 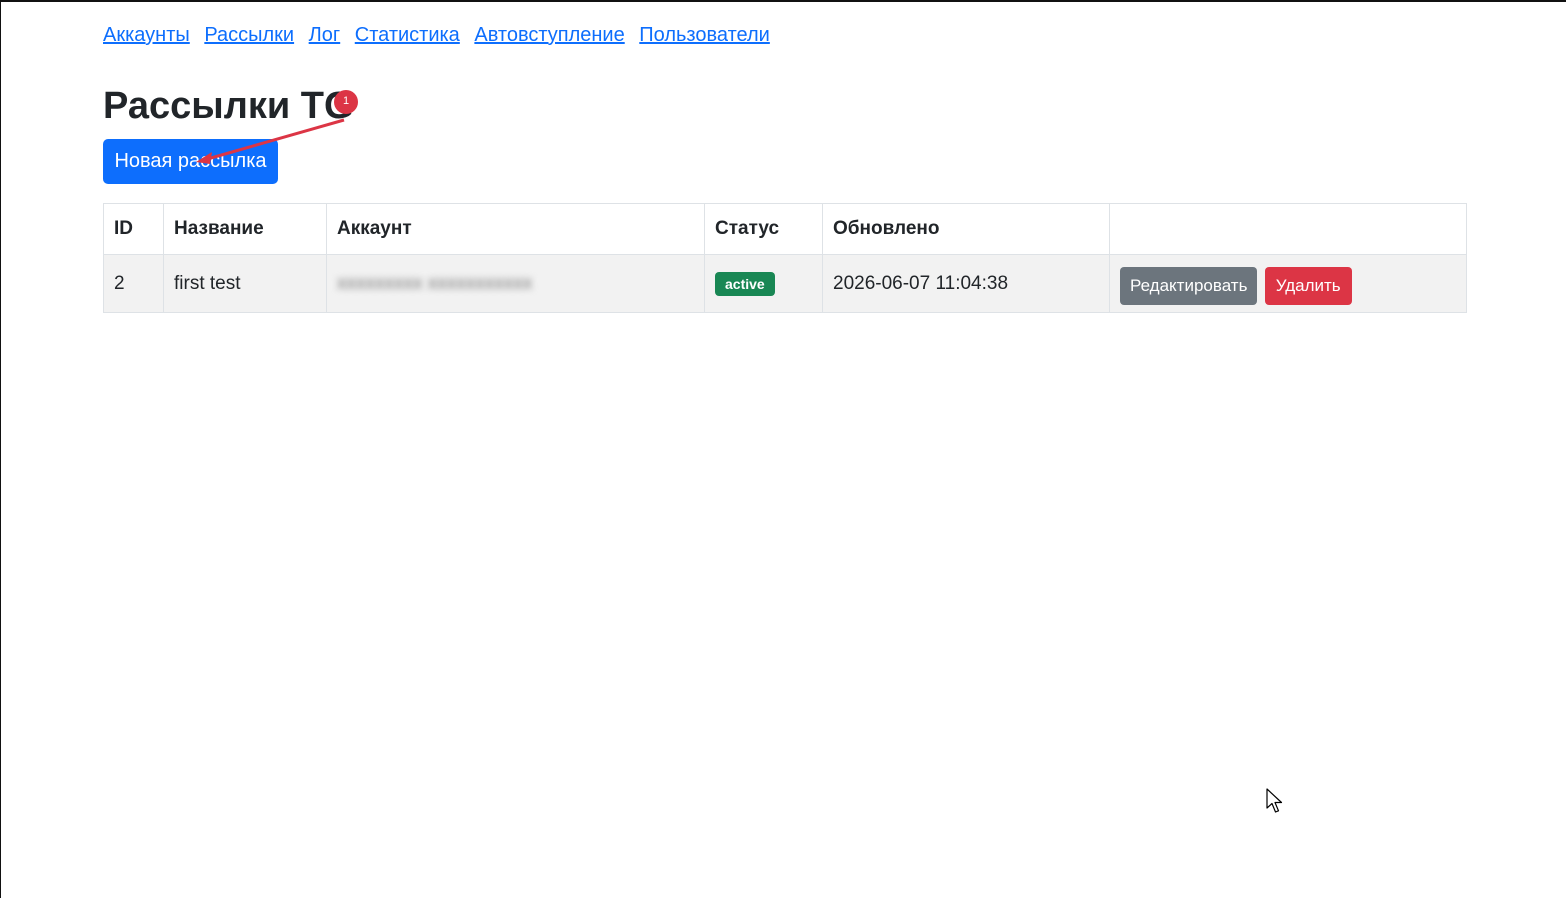 What do you see at coordinates (966, 283) in the screenshot?
I see `cell-updated: 2026-06-07 11:04:38` at bounding box center [966, 283].